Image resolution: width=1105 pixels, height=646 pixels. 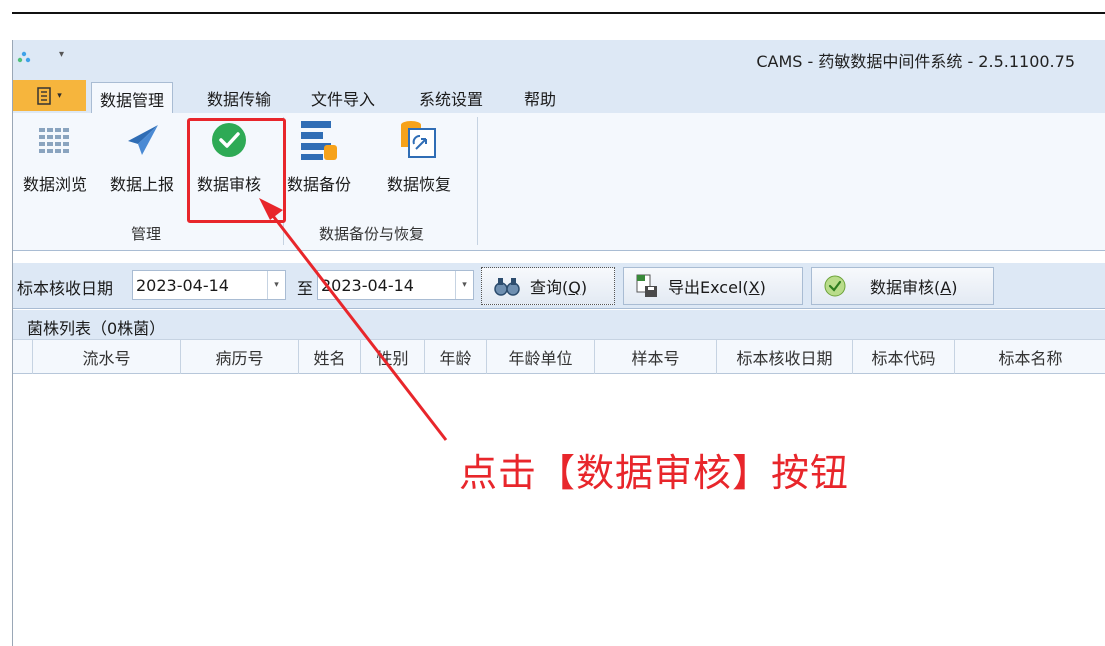 What do you see at coordinates (559, 59) in the screenshot?
I see `title-bar: ▾ CAMS - 药敏数据中间件系统 - 2.5.1100.75` at bounding box center [559, 59].